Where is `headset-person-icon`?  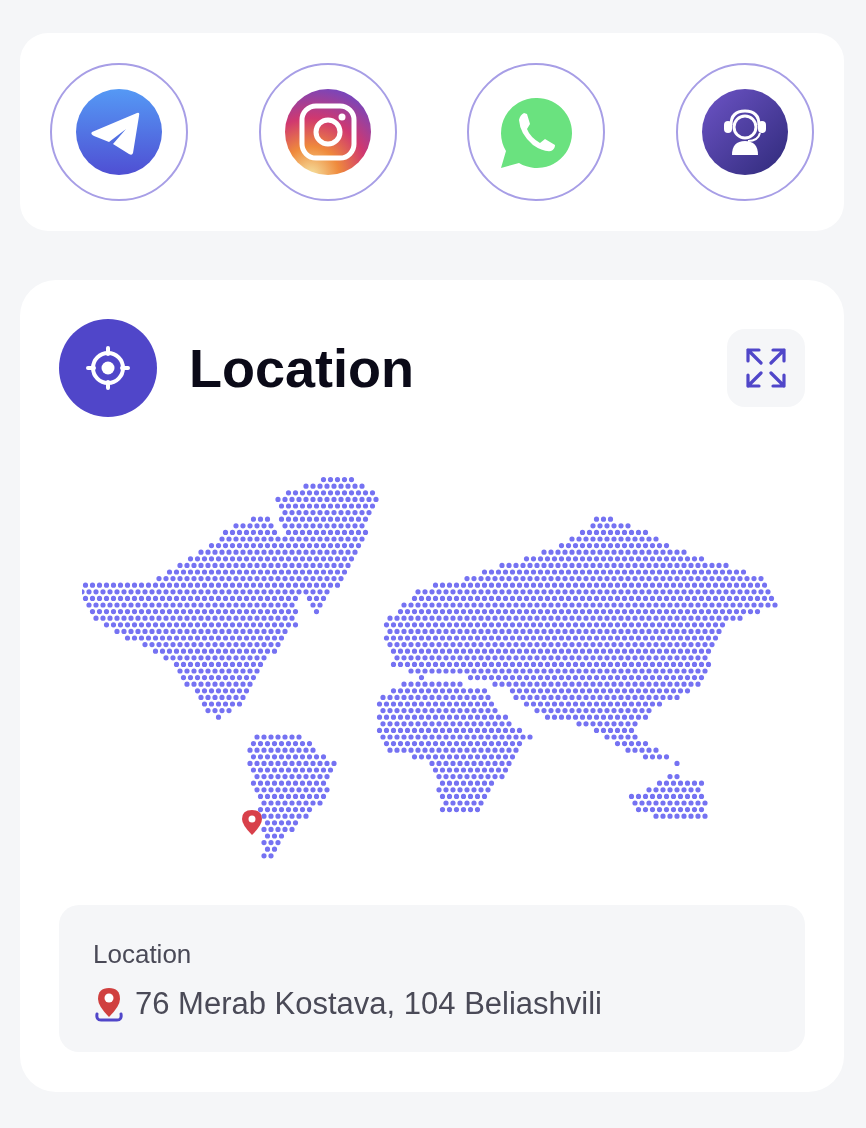 headset-person-icon is located at coordinates (744, 132).